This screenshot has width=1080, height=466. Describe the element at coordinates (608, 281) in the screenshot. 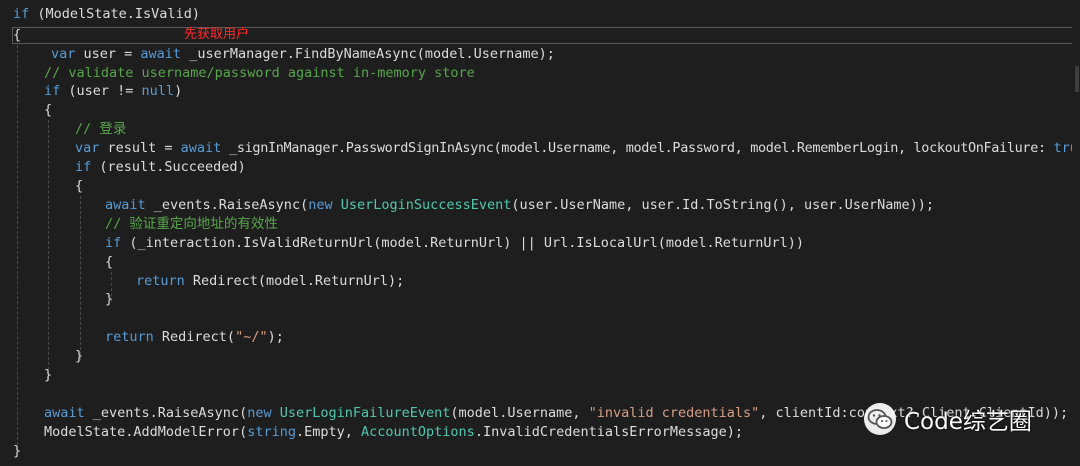

I see `code-line: return Redirect(model.ReturnUrl);` at that location.